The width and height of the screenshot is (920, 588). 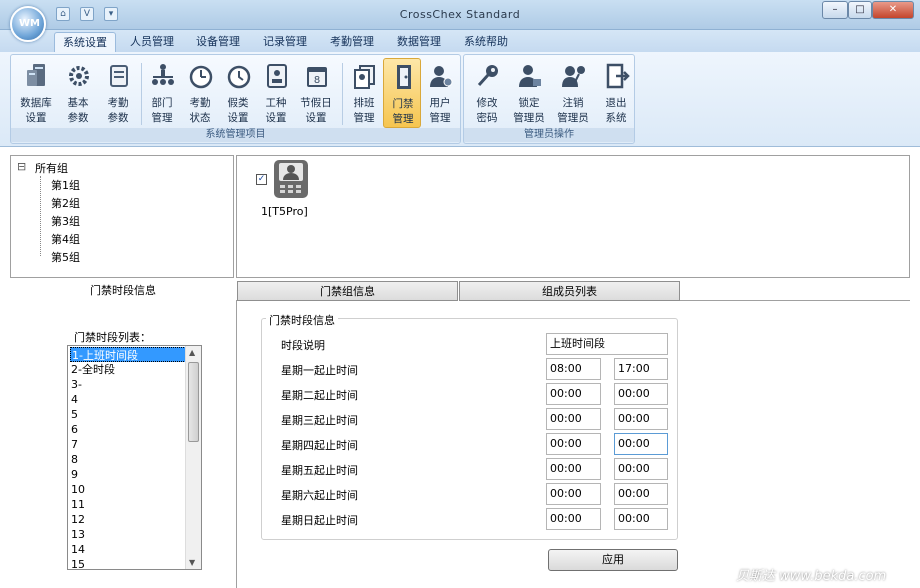 I want to click on tab-attendance: 考勤管理, so click(x=352, y=42).